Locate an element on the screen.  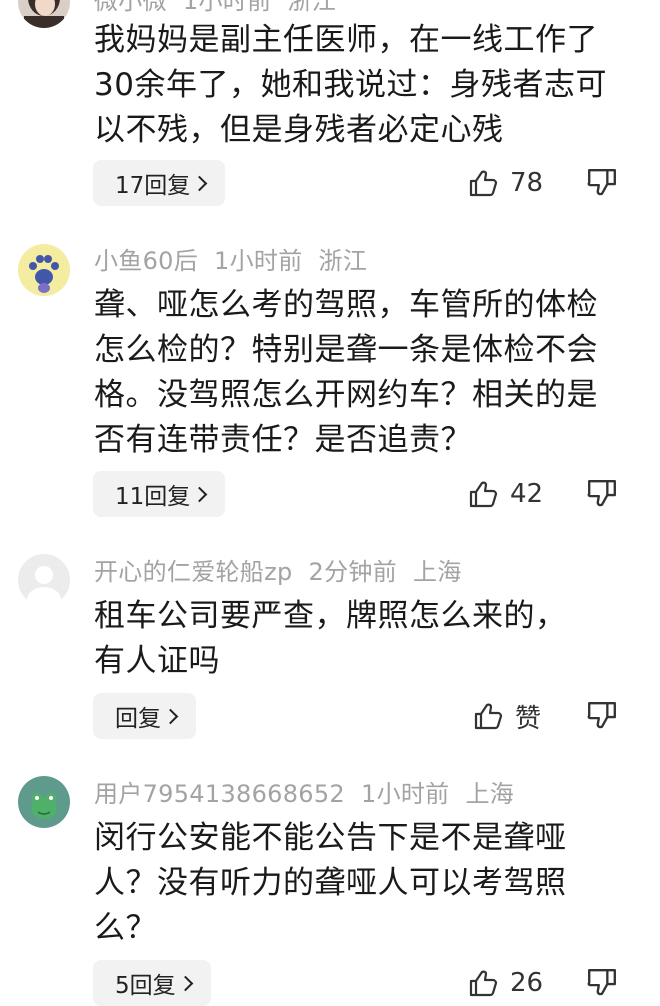
like-count: 26 is located at coordinates (527, 983).